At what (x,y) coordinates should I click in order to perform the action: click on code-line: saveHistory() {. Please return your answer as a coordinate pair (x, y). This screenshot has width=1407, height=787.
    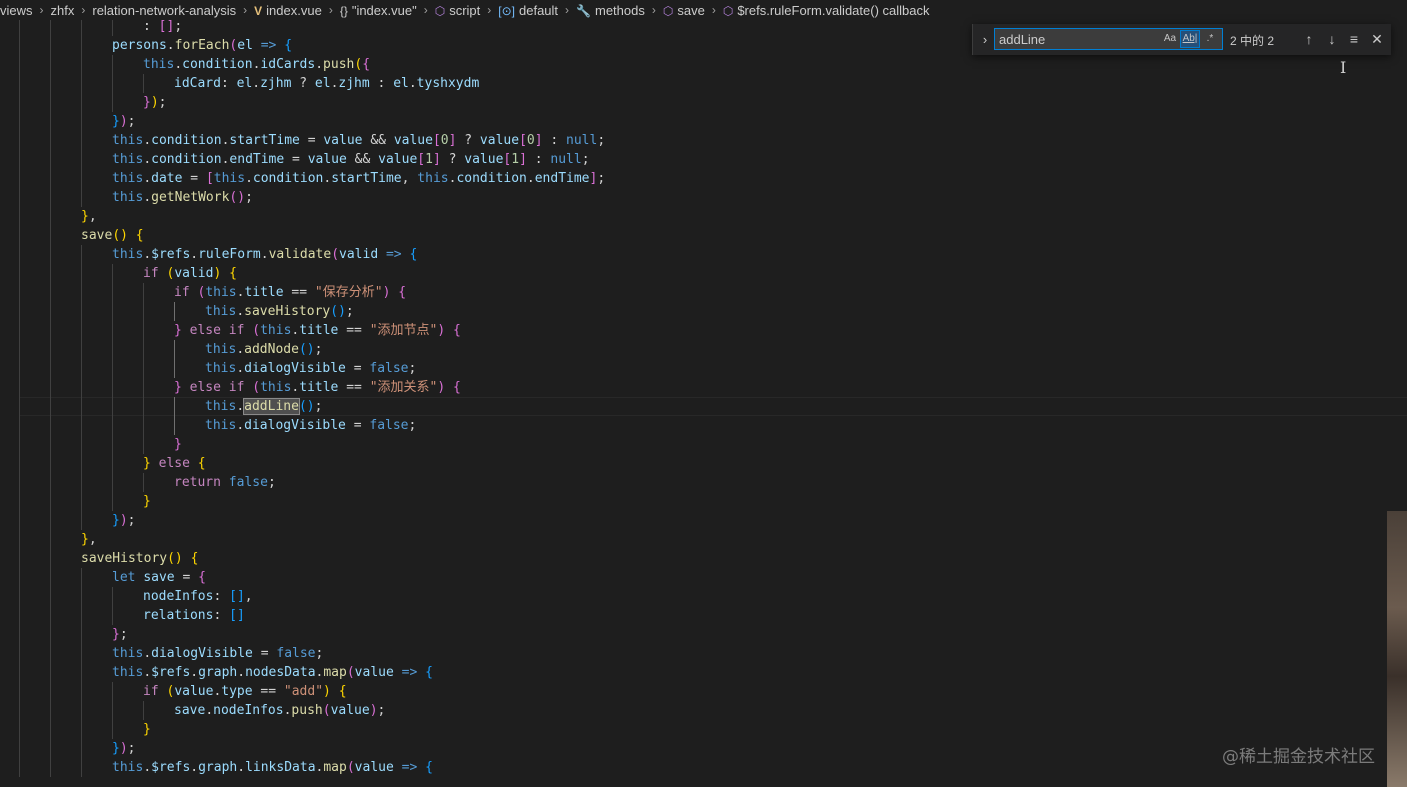
    Looking at the image, I should click on (703, 558).